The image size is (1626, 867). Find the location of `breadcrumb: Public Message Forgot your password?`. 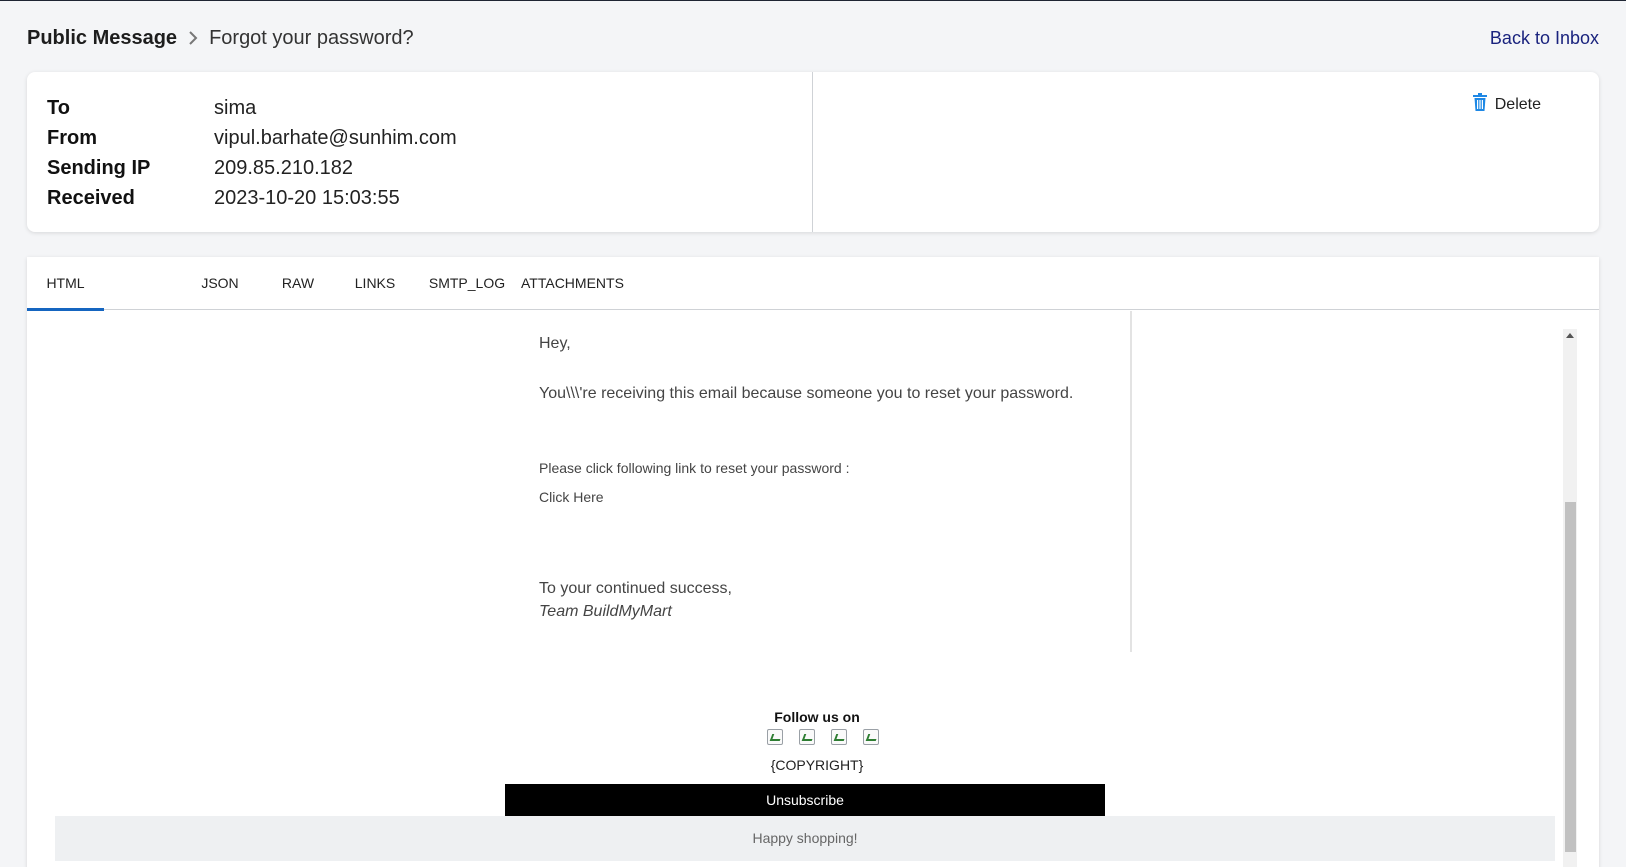

breadcrumb: Public Message Forgot your password? is located at coordinates (220, 38).